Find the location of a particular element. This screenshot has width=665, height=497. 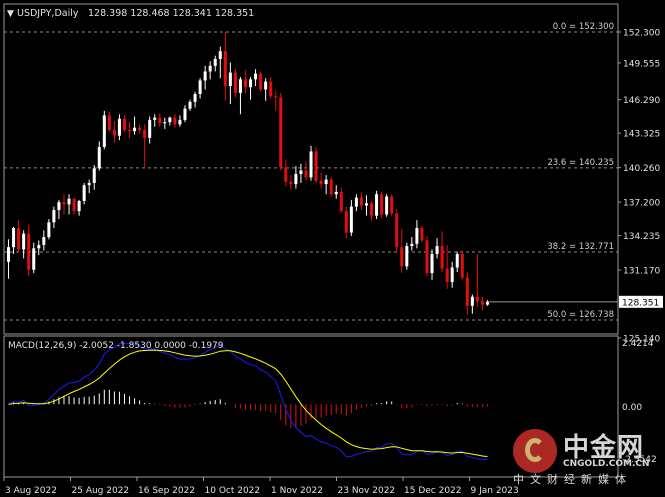

fib-label: 38.2 = 132.771 is located at coordinates (580, 247).